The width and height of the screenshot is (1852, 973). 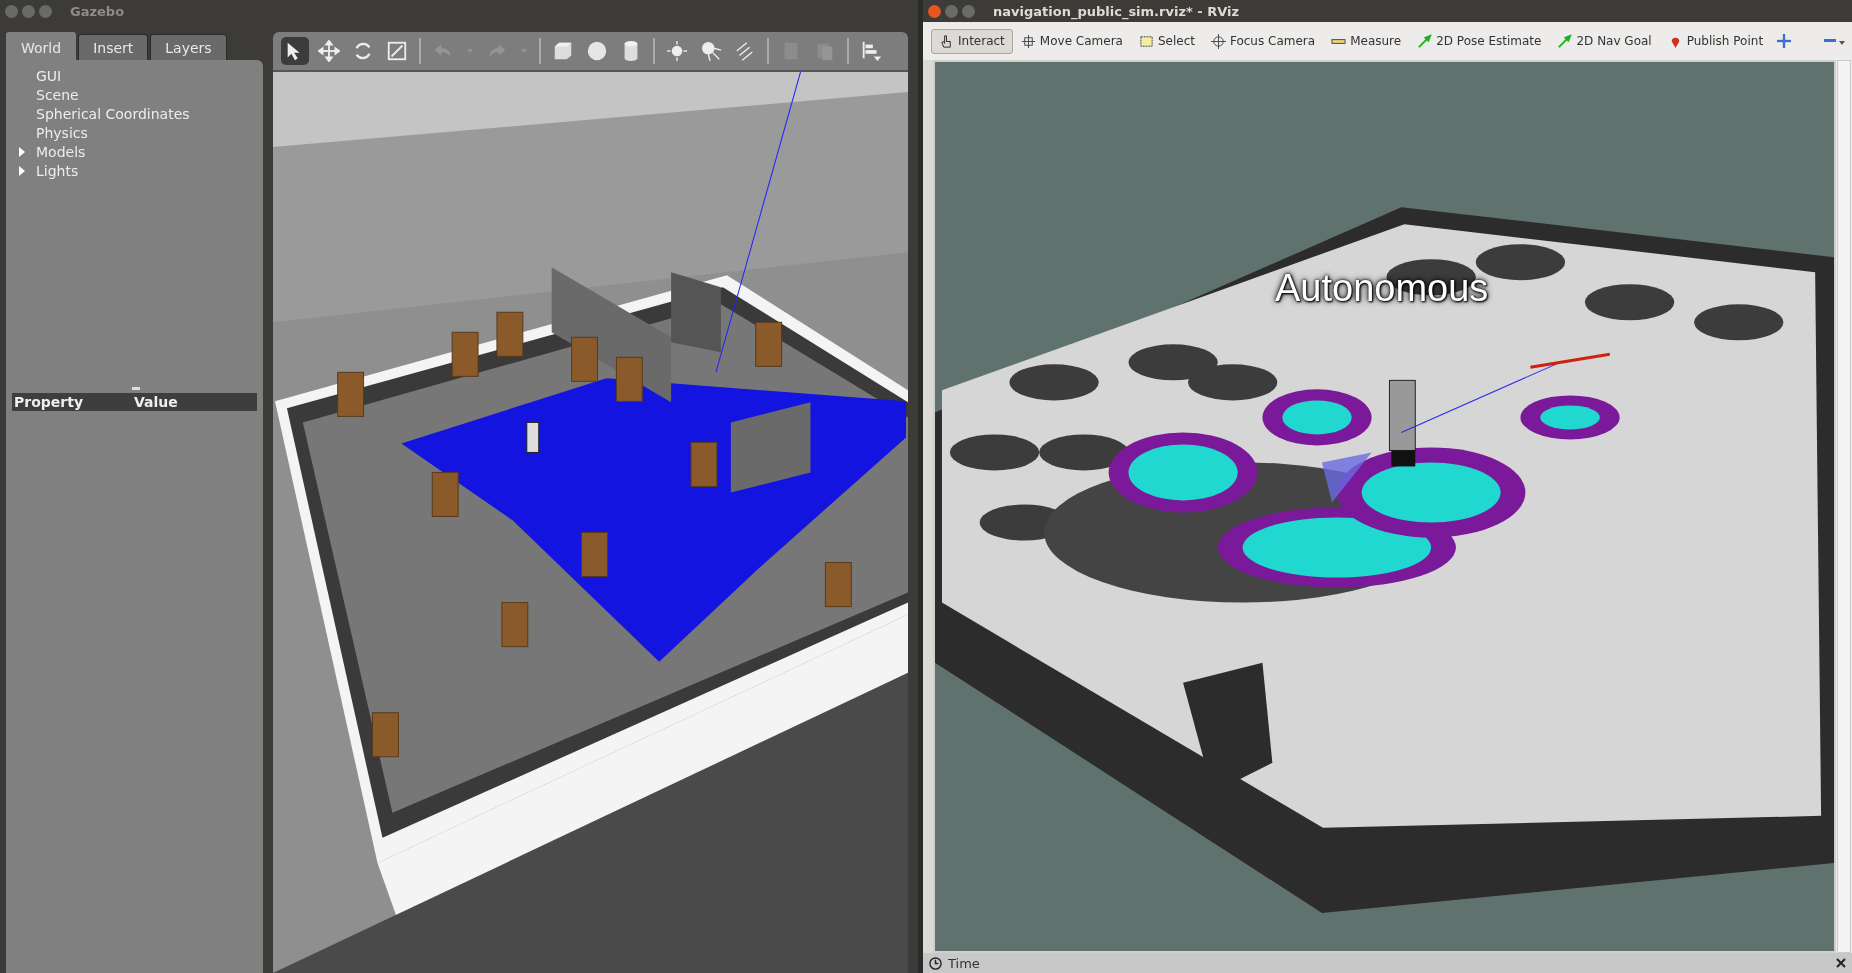 I want to click on tree-item: Lights, so click(x=57, y=170).